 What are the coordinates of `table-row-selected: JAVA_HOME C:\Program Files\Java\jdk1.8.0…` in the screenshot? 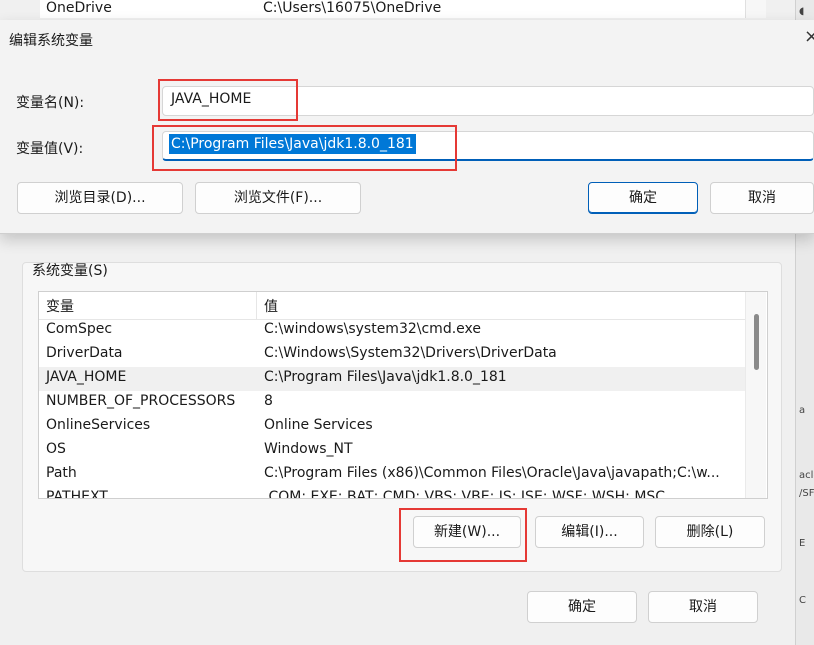 It's located at (392, 379).